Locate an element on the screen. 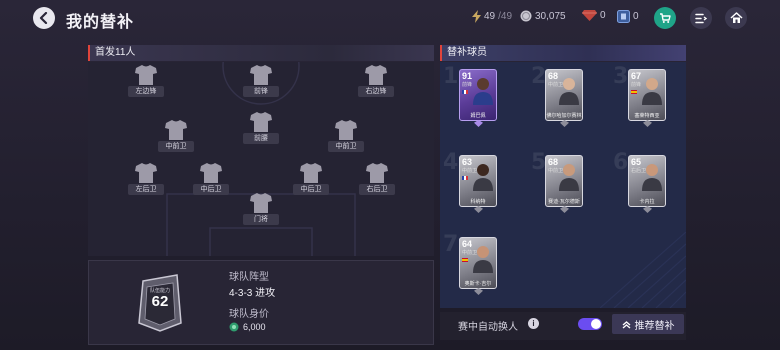 The image size is (780, 350). ticket-icon is located at coordinates (623, 16).